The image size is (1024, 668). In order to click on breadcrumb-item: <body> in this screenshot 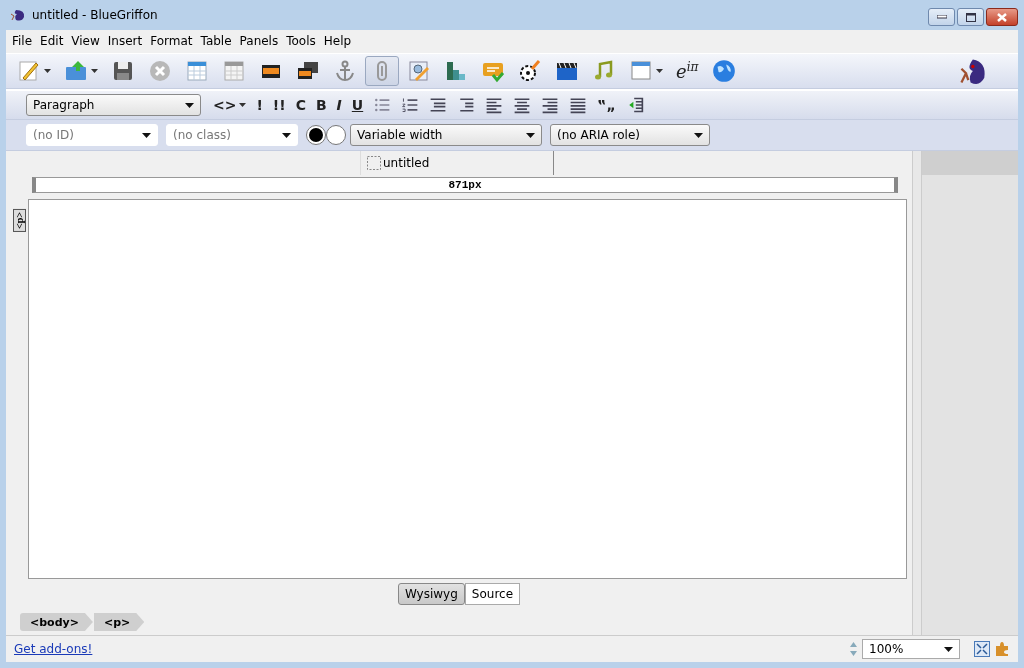, I will do `click(56, 622)`.